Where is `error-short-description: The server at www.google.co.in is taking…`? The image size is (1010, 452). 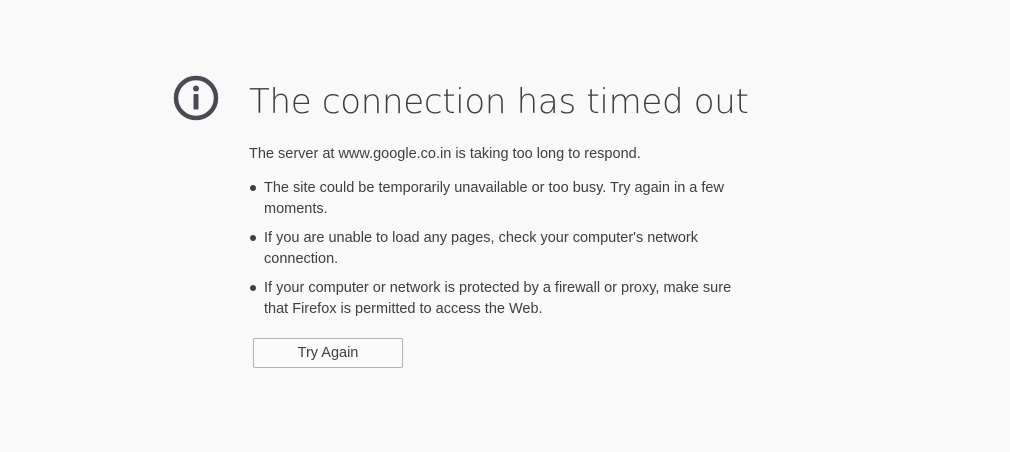 error-short-description: The server at www.google.co.in is taking… is located at coordinates (445, 154).